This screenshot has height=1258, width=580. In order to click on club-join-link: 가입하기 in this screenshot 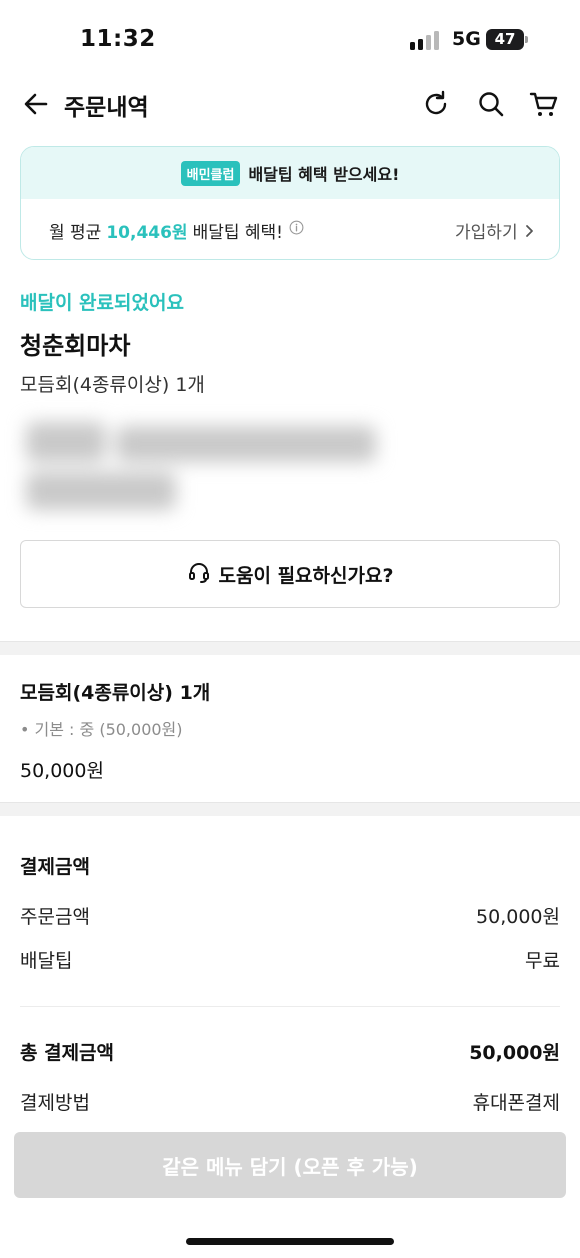, I will do `click(495, 230)`.